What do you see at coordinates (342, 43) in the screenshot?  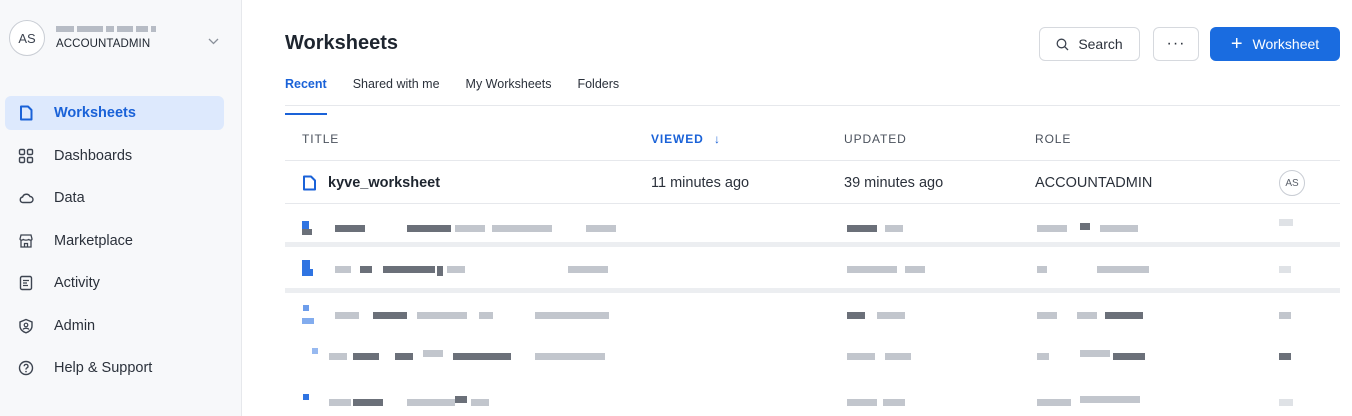 I see `page-title: Worksheets` at bounding box center [342, 43].